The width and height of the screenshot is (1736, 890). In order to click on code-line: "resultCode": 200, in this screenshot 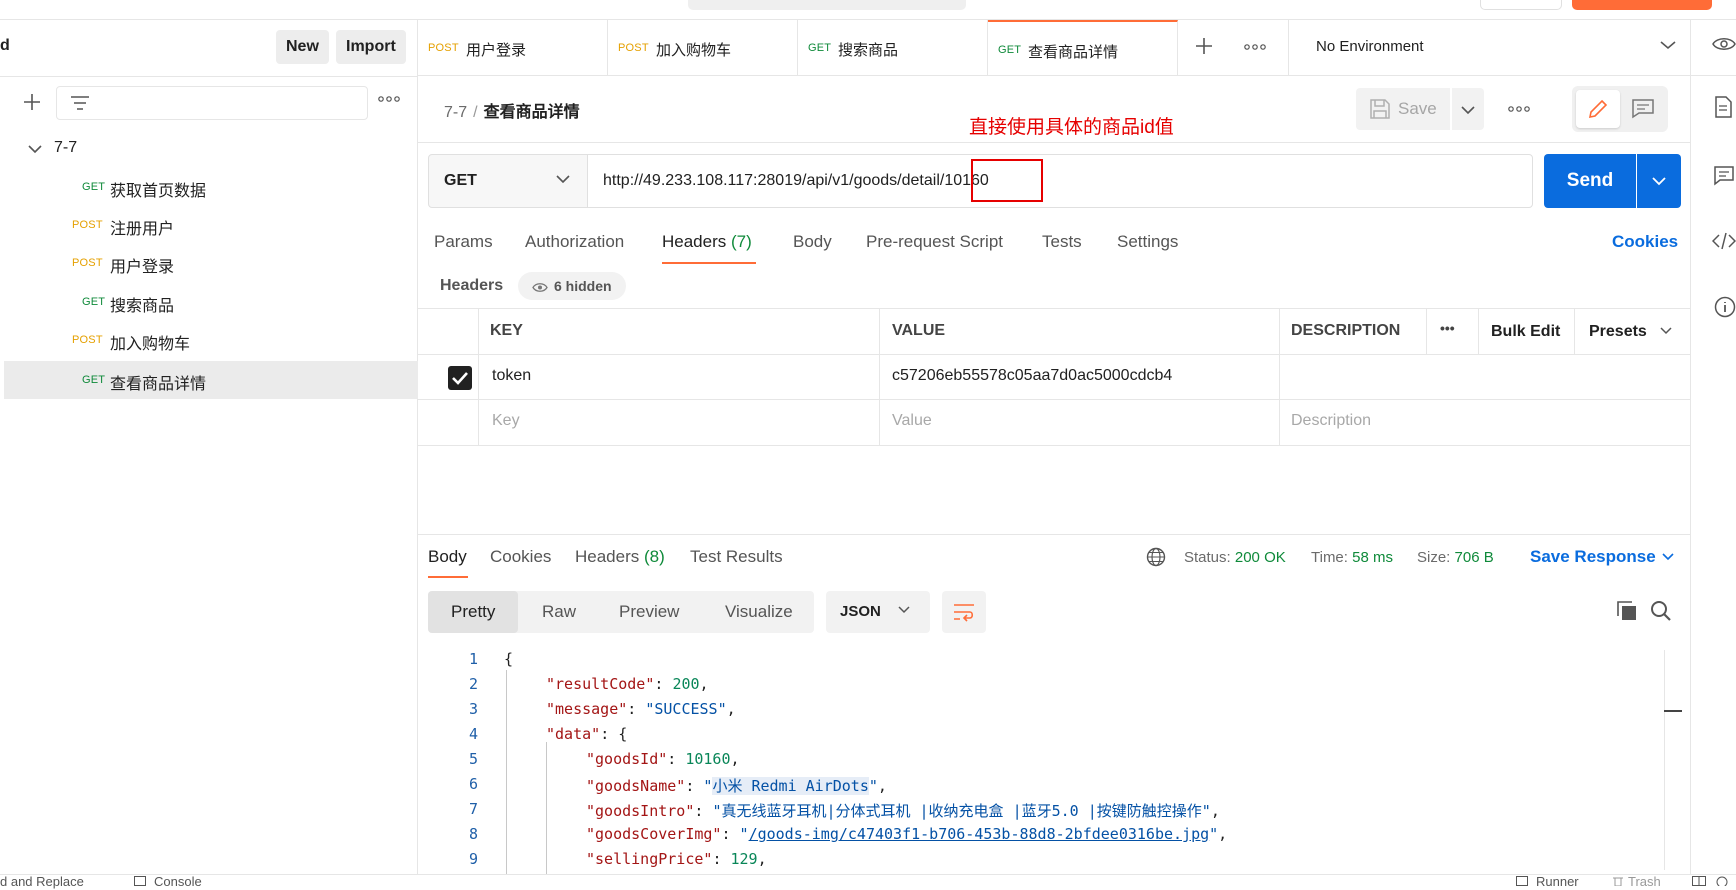, I will do `click(627, 684)`.